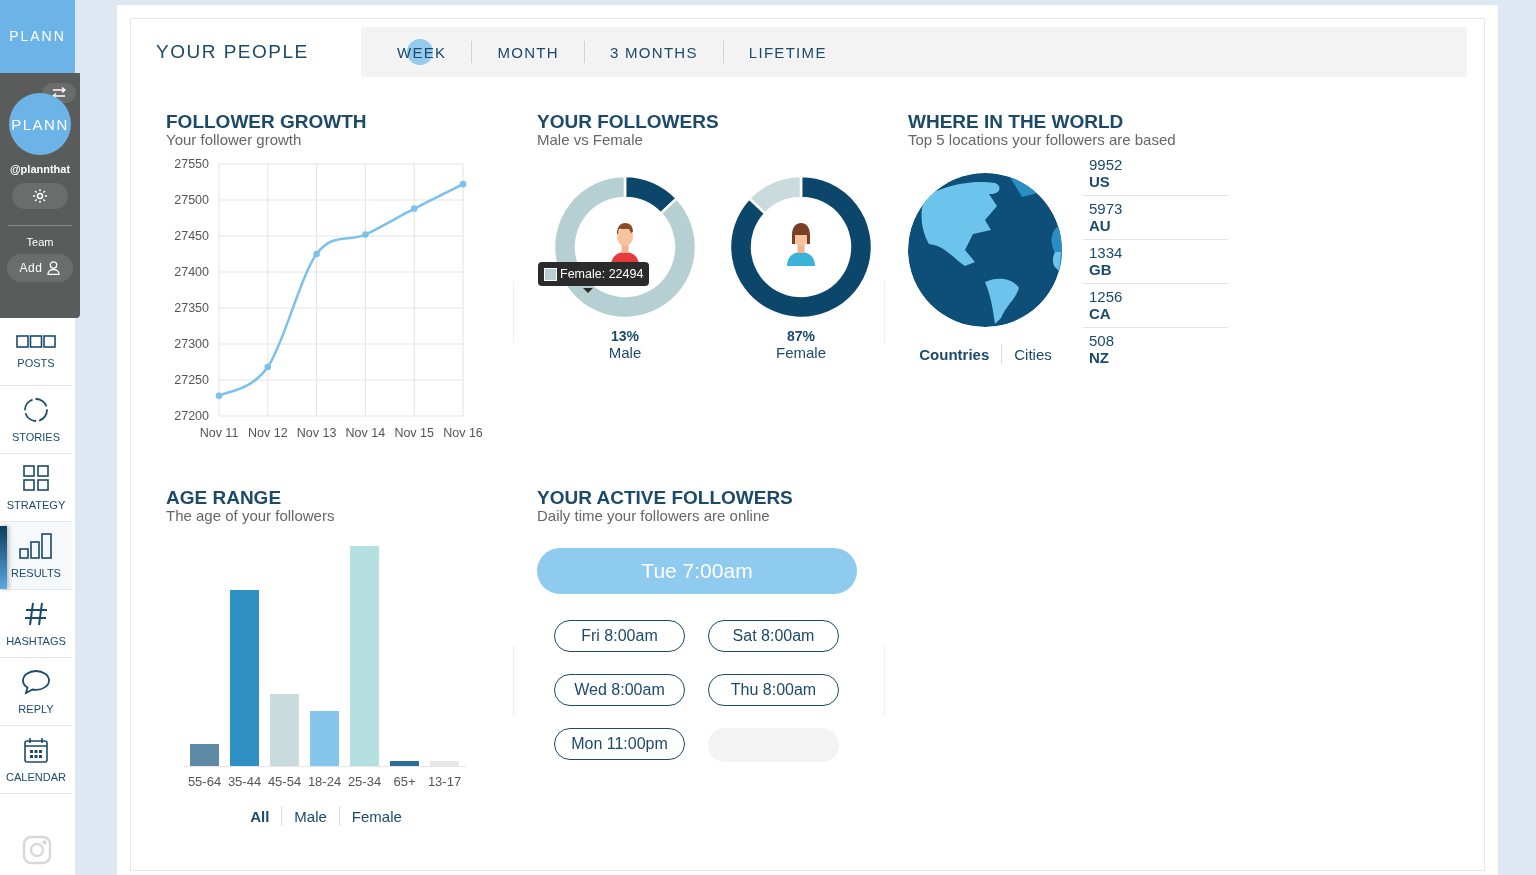 The height and width of the screenshot is (875, 1536). What do you see at coordinates (954, 354) in the screenshot?
I see `location-toggle: Countries` at bounding box center [954, 354].